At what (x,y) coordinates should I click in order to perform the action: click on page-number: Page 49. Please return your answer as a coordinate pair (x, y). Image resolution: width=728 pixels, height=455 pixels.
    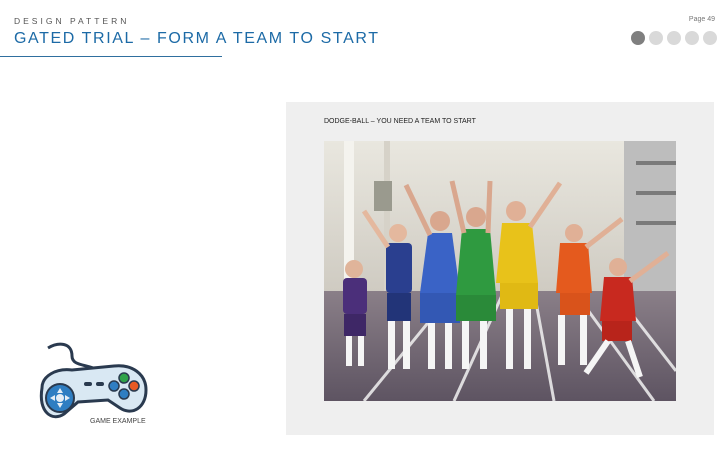
    Looking at the image, I should click on (701, 19).